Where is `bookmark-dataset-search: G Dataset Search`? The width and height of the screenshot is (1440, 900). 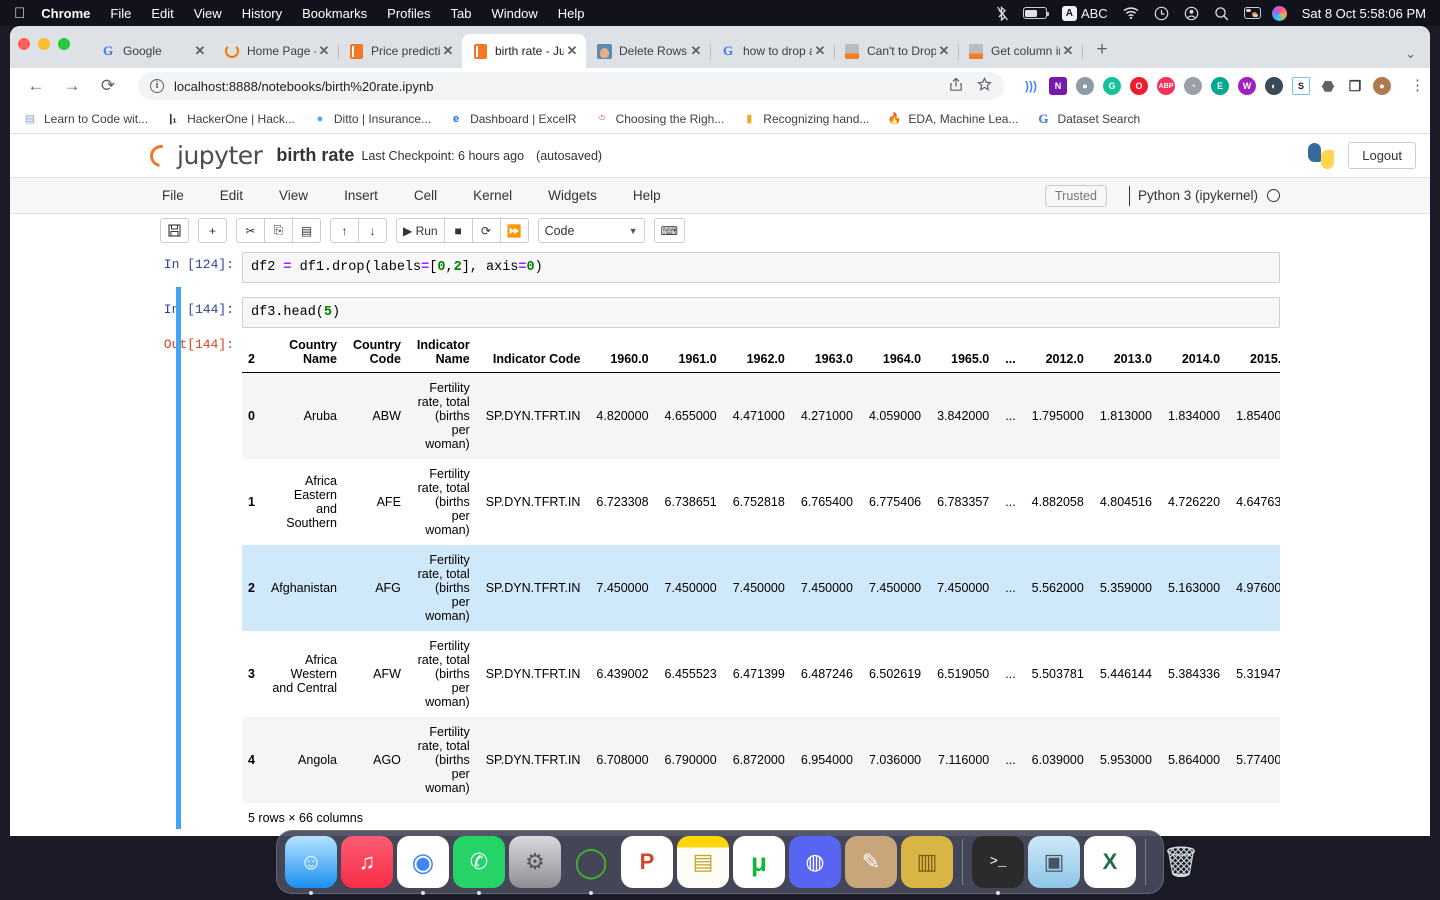
bookmark-dataset-search: G Dataset Search is located at coordinates (1087, 119).